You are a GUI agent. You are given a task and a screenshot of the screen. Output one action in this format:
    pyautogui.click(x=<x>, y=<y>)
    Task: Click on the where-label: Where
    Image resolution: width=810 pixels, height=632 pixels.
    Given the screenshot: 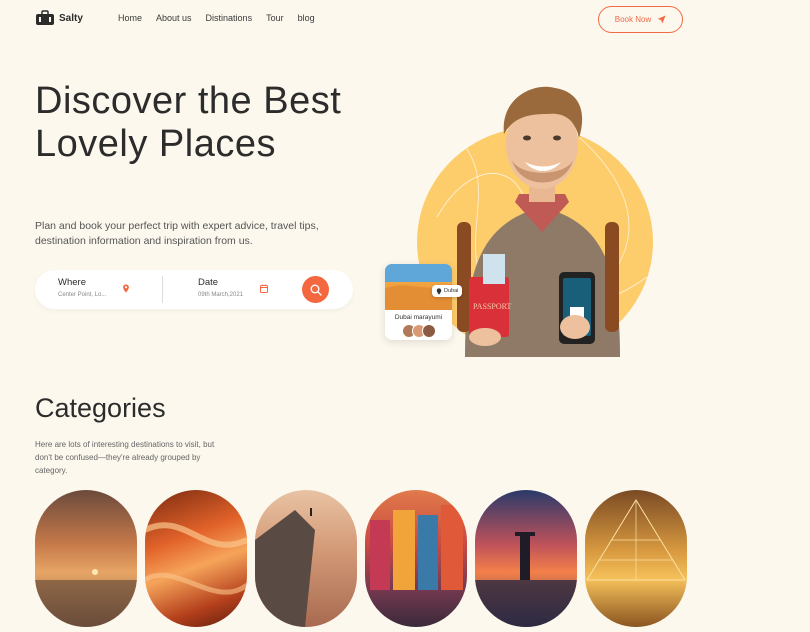 What is the action you would take?
    pyautogui.click(x=72, y=282)
    